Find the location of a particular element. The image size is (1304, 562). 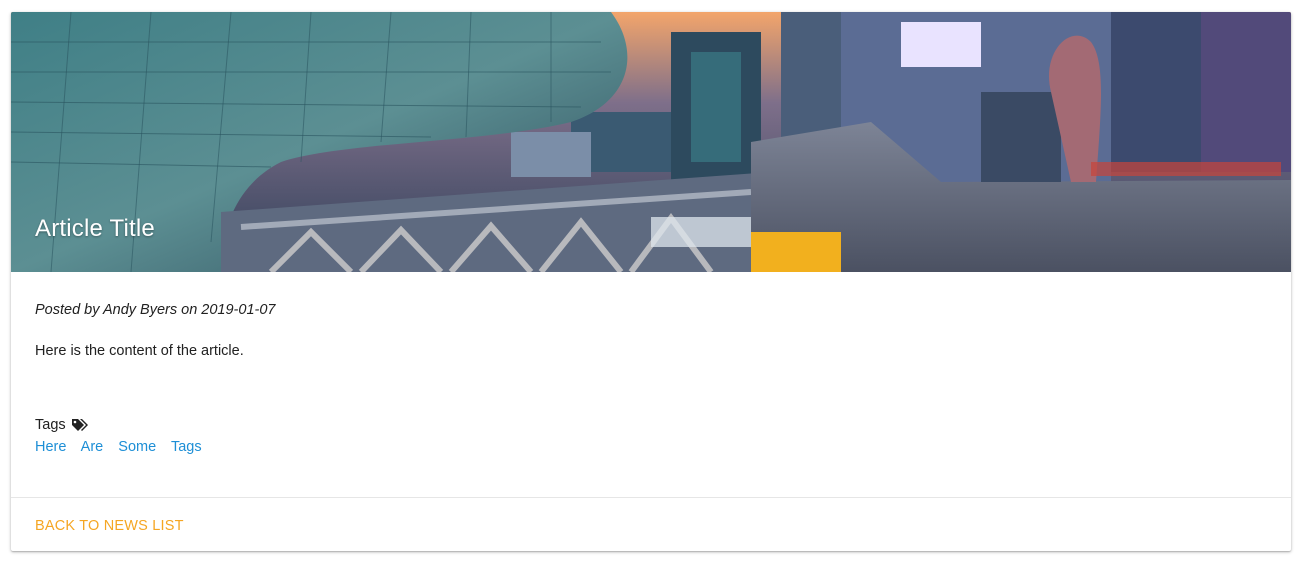

tag-list: Here Are Some Tags is located at coordinates (124, 447).